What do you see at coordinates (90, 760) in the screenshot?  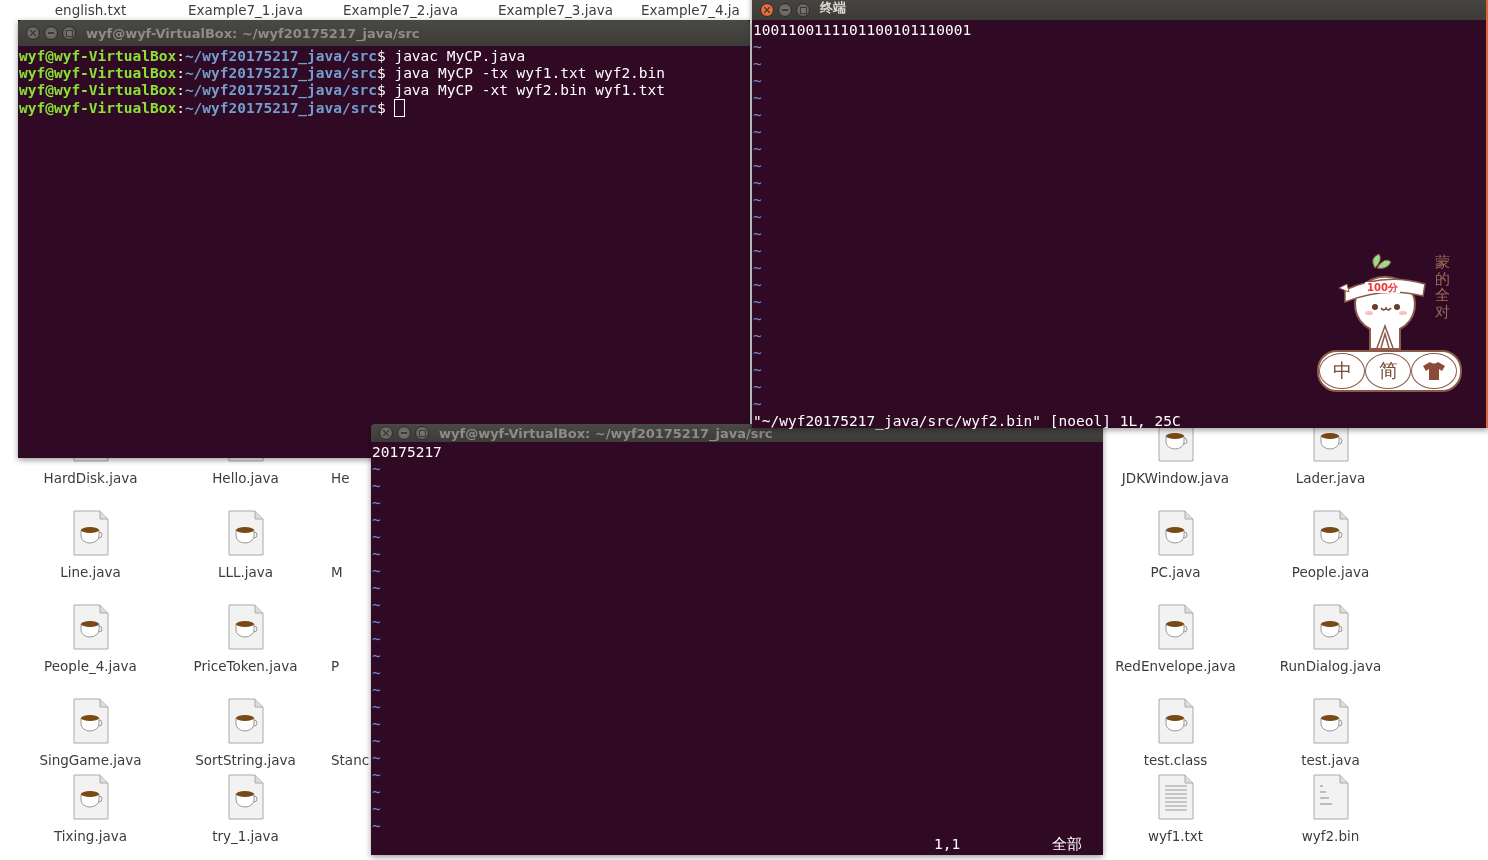 I see `file-name: SingGame.java` at bounding box center [90, 760].